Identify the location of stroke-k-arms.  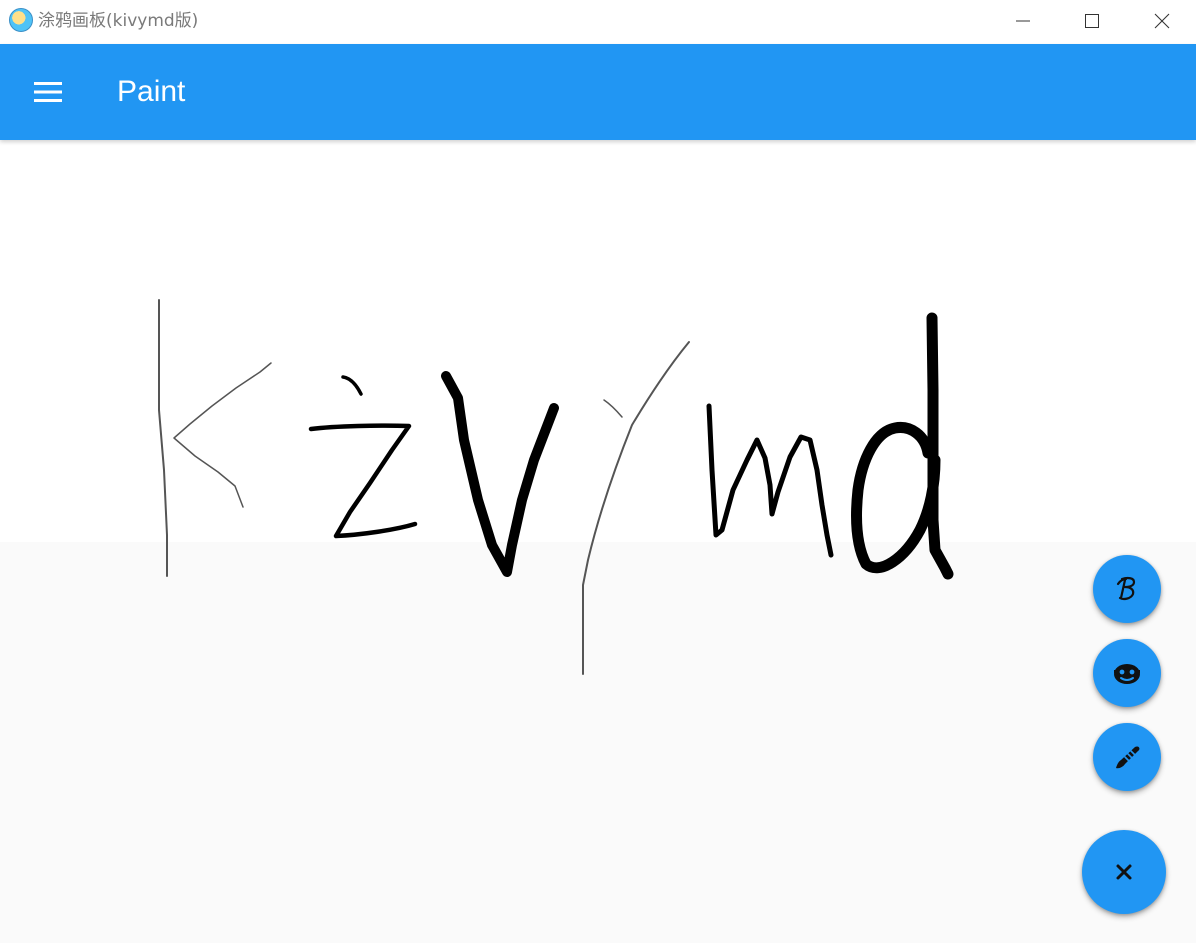
(222, 435).